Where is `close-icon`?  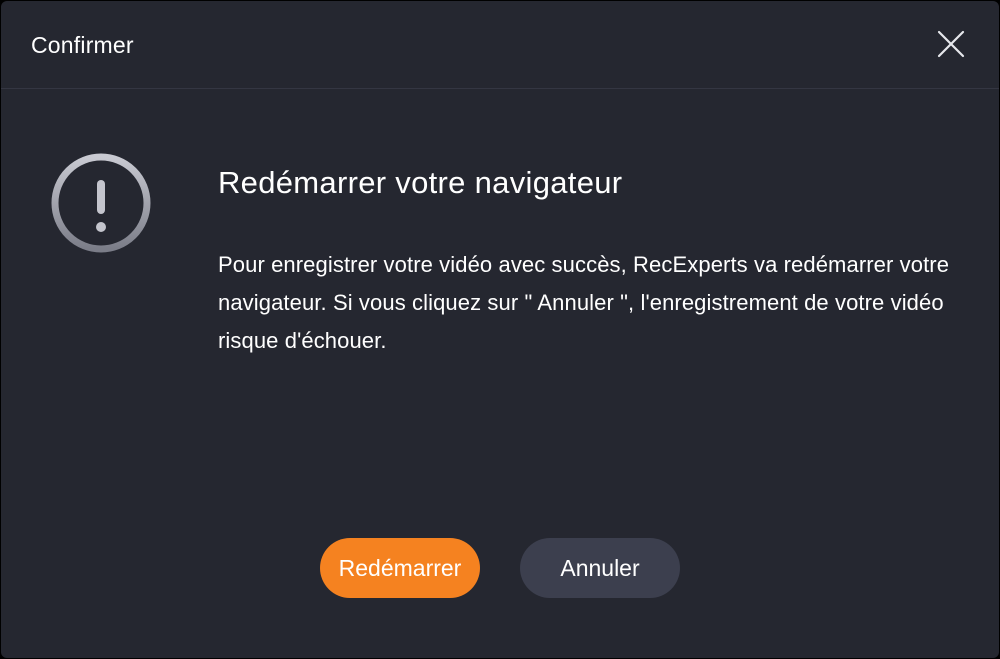 close-icon is located at coordinates (951, 44).